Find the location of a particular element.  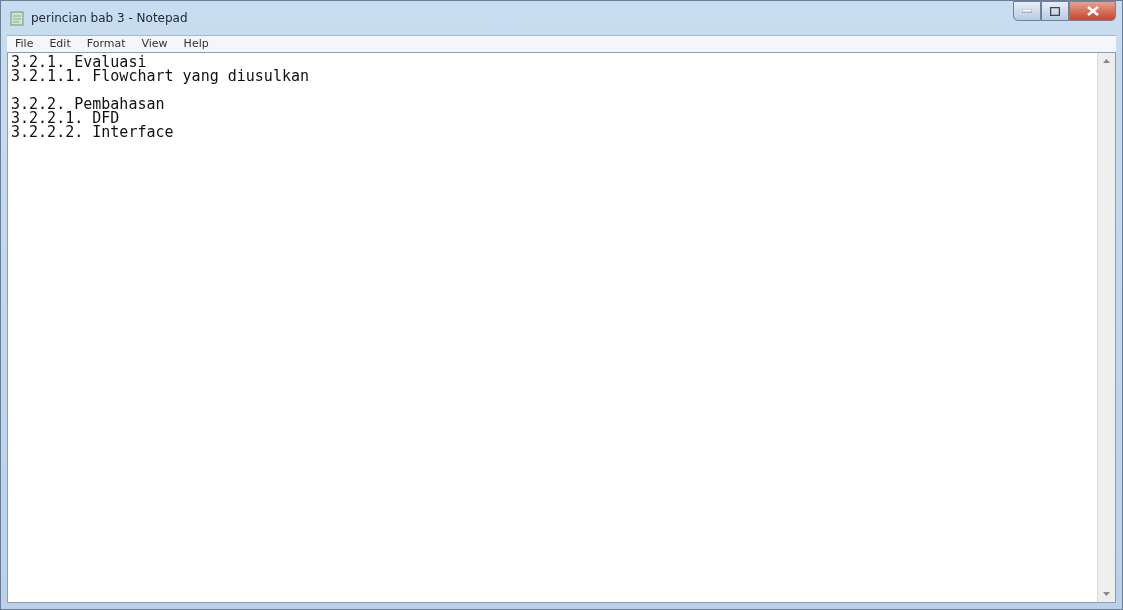

text-line: 3.2.1.1. Flowchart yang diusulkan is located at coordinates (160, 76).